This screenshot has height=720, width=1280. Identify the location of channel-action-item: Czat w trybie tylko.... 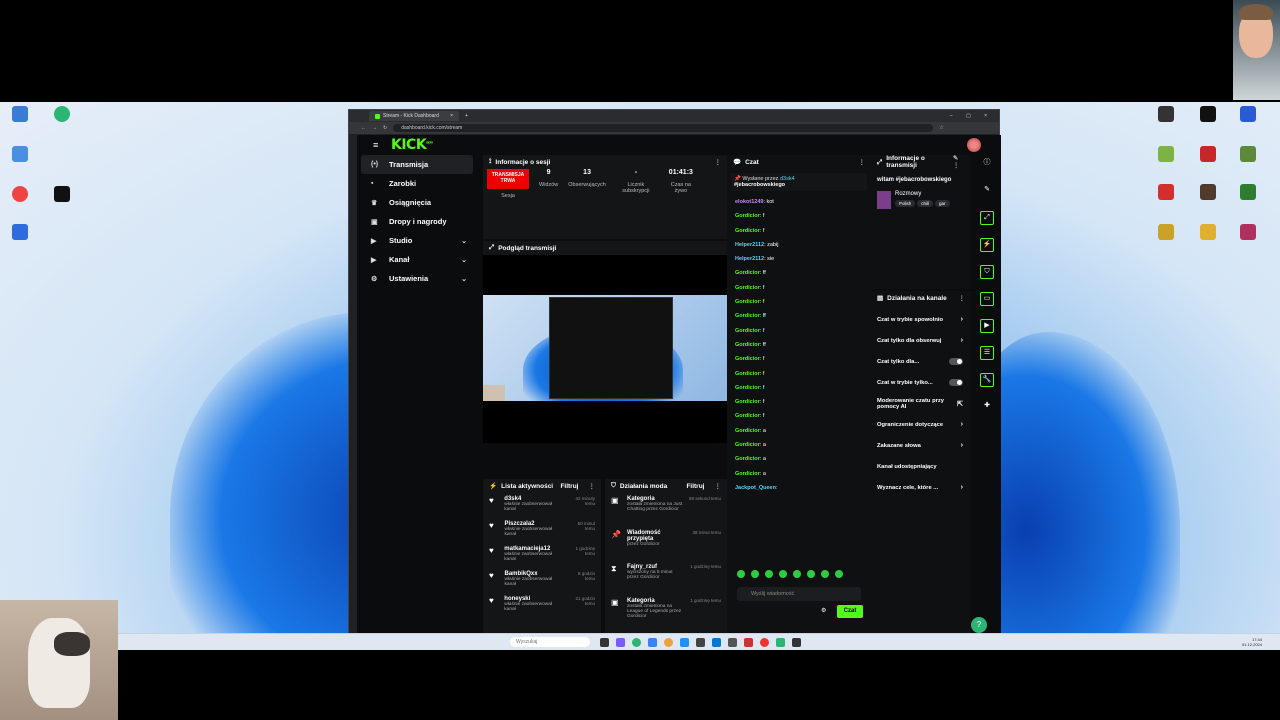
(921, 382).